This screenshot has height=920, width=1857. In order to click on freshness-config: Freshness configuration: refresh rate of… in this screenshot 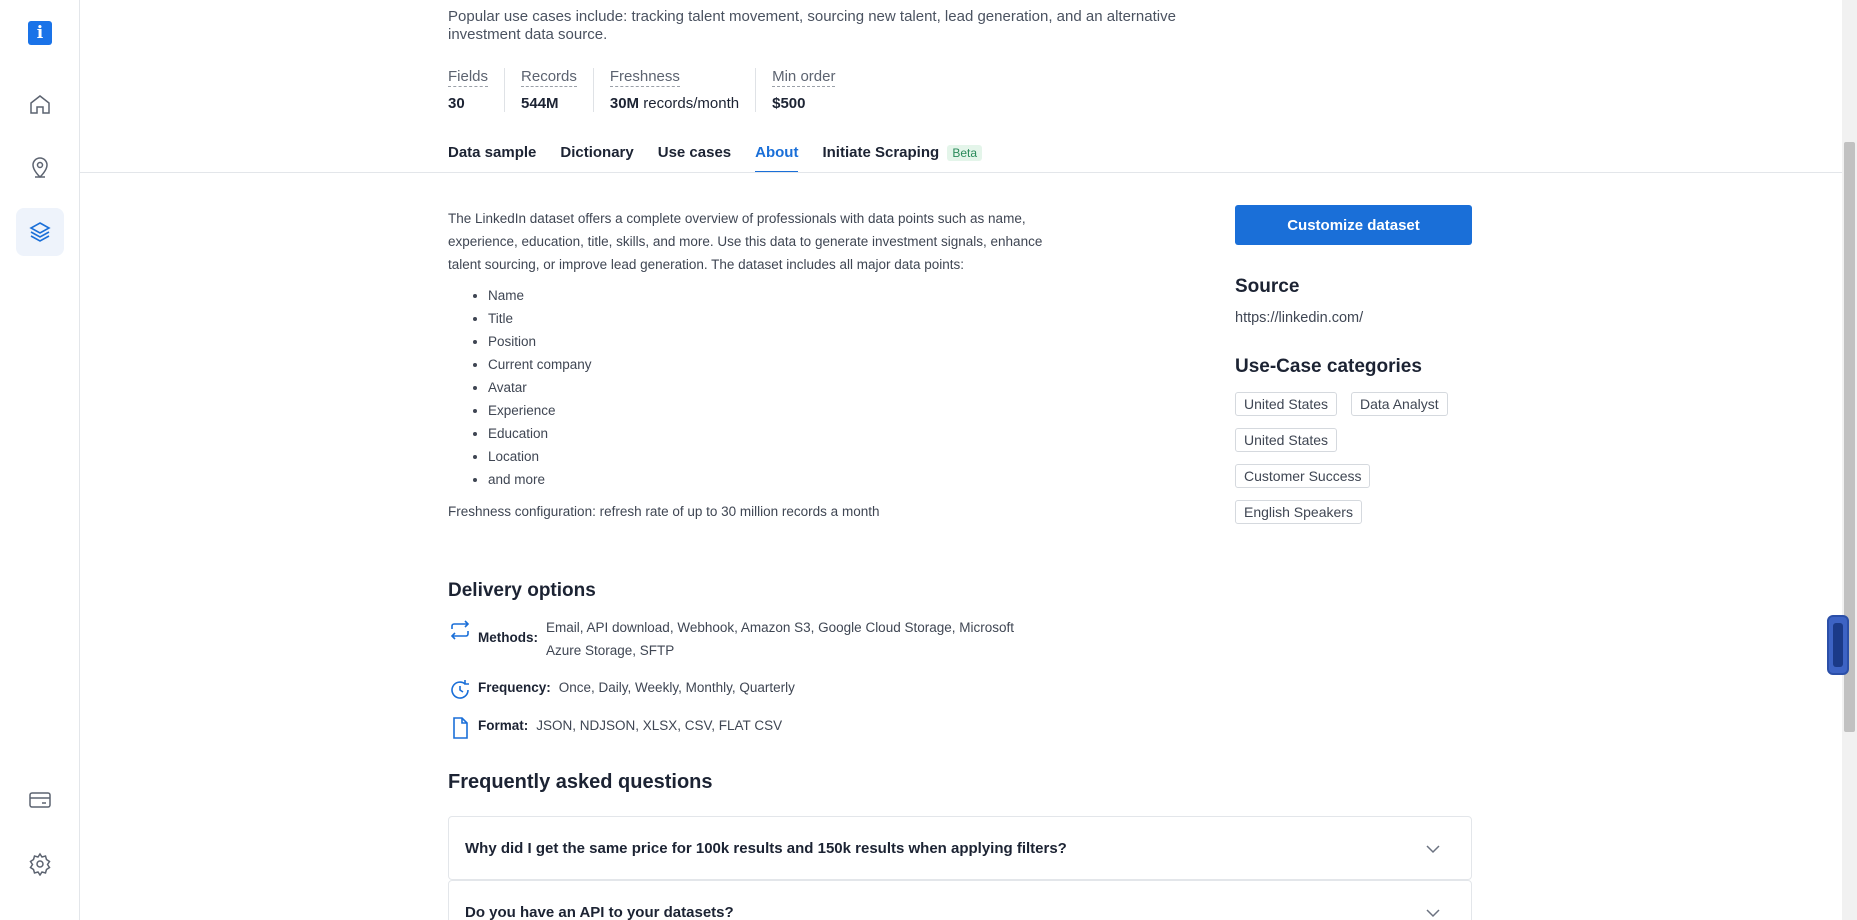, I will do `click(664, 511)`.